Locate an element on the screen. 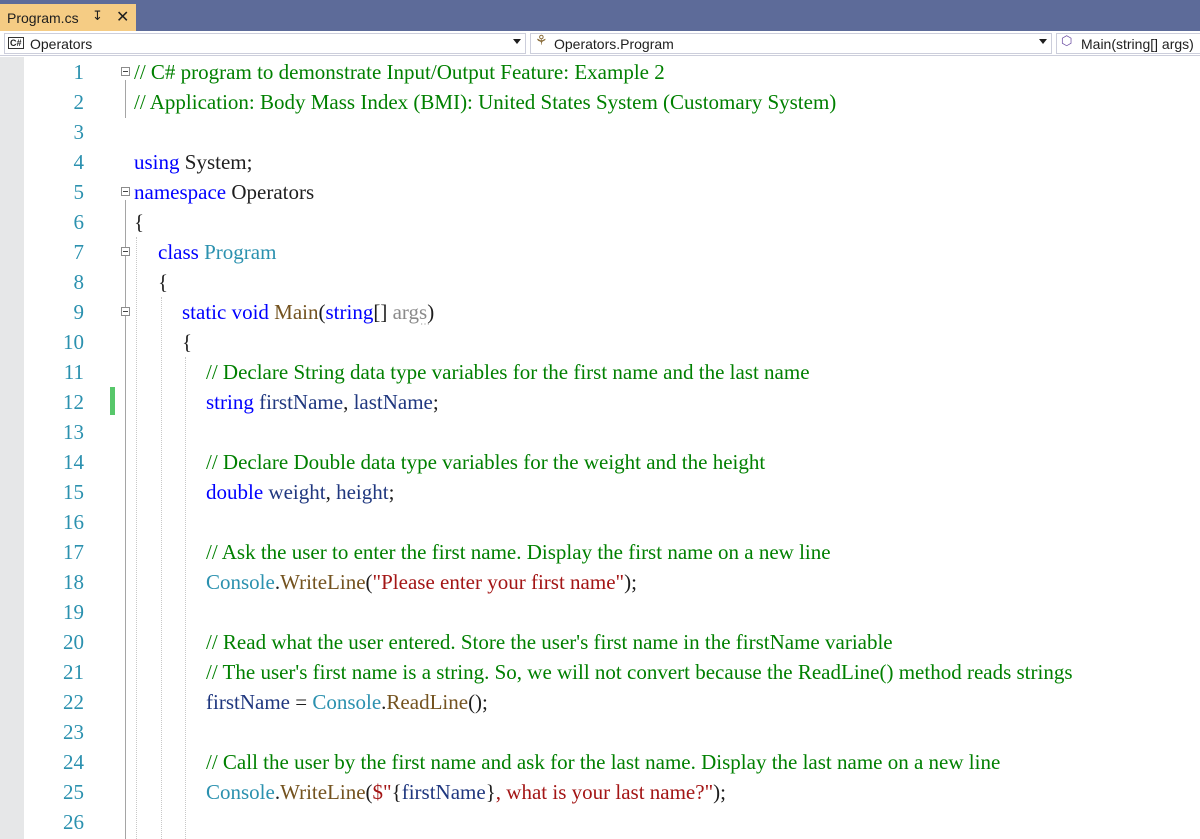 The image size is (1200, 839). member-label: Main(string[] args) is located at coordinates (1137, 44).